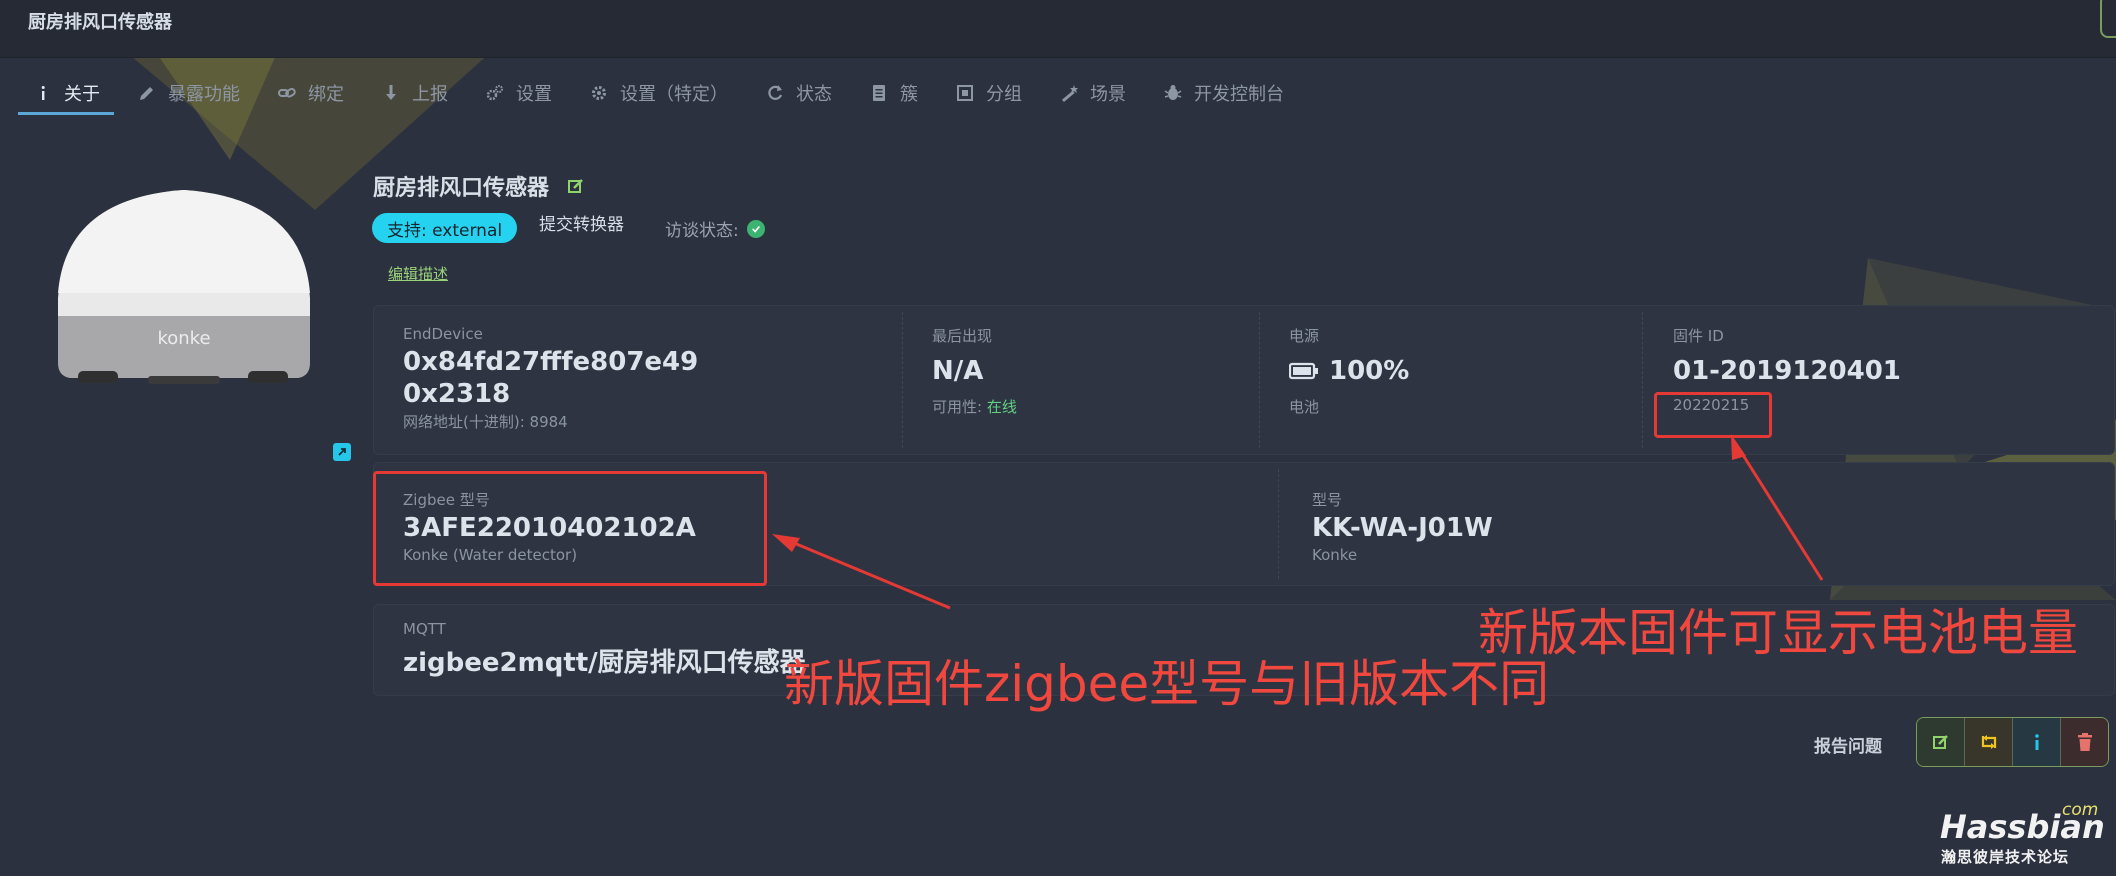 Image resolution: width=2116 pixels, height=876 pixels. What do you see at coordinates (495, 93) in the screenshot?
I see `gears-icon` at bounding box center [495, 93].